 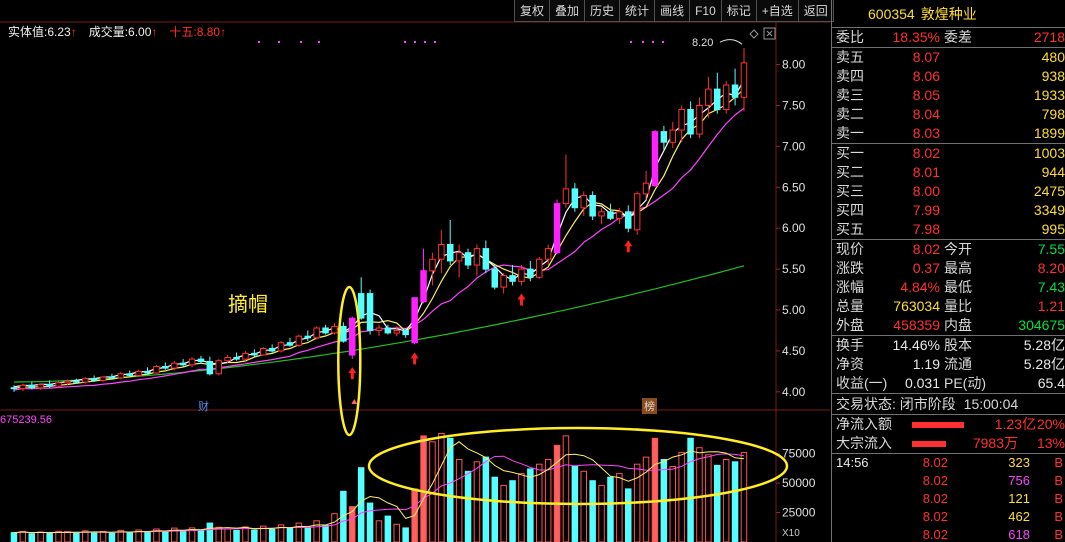 What do you see at coordinates (948, 191) in the screenshot?
I see `bid-row: 买三 8.00 2475` at bounding box center [948, 191].